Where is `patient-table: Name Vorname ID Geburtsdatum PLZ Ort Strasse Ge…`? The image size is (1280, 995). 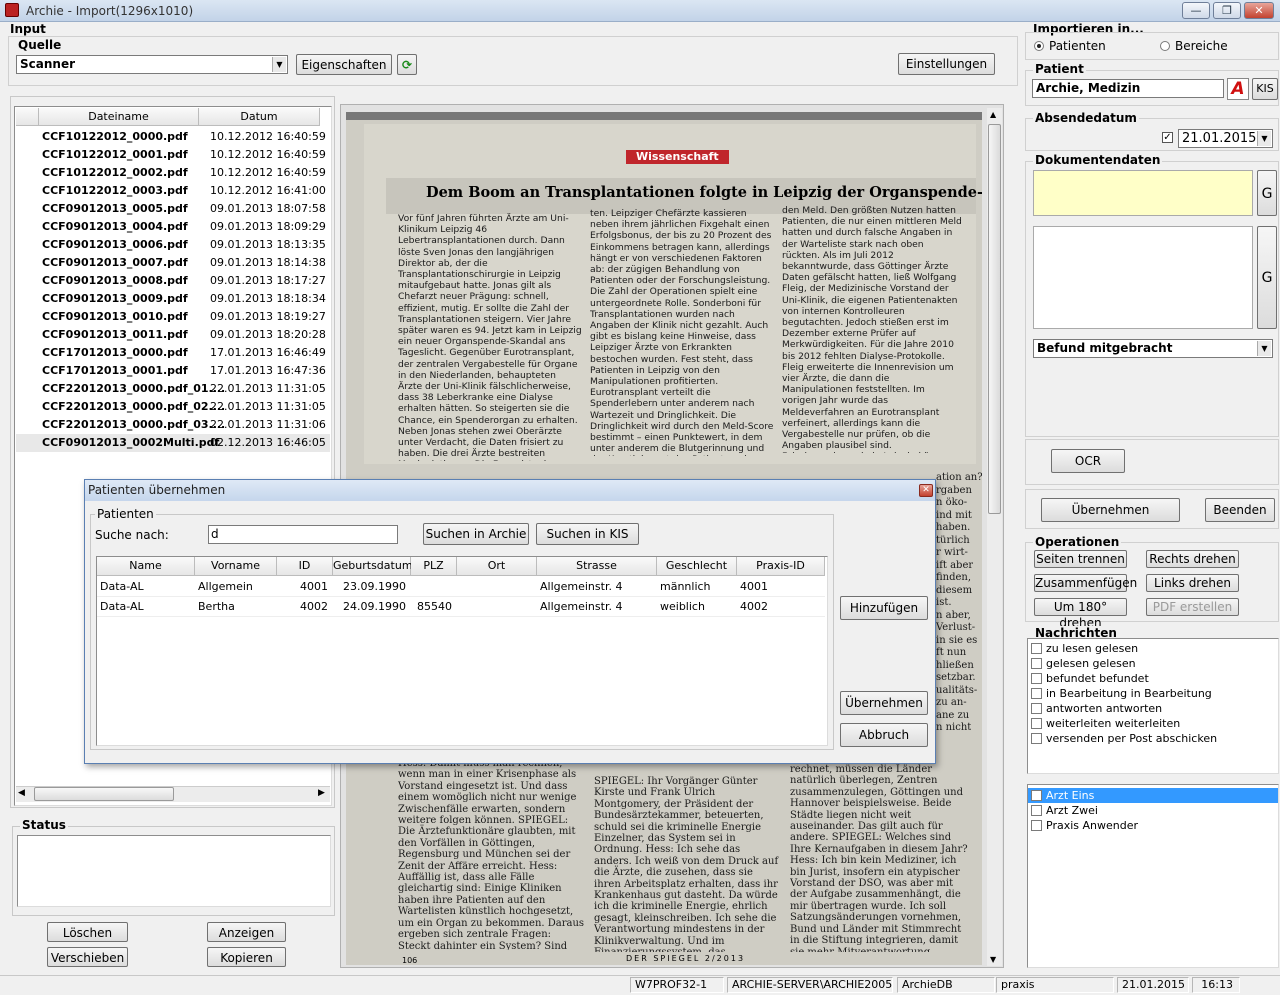
patient-table: Name Vorname ID Geburtsdatum PLZ Ort Strasse Ge… is located at coordinates (462, 651).